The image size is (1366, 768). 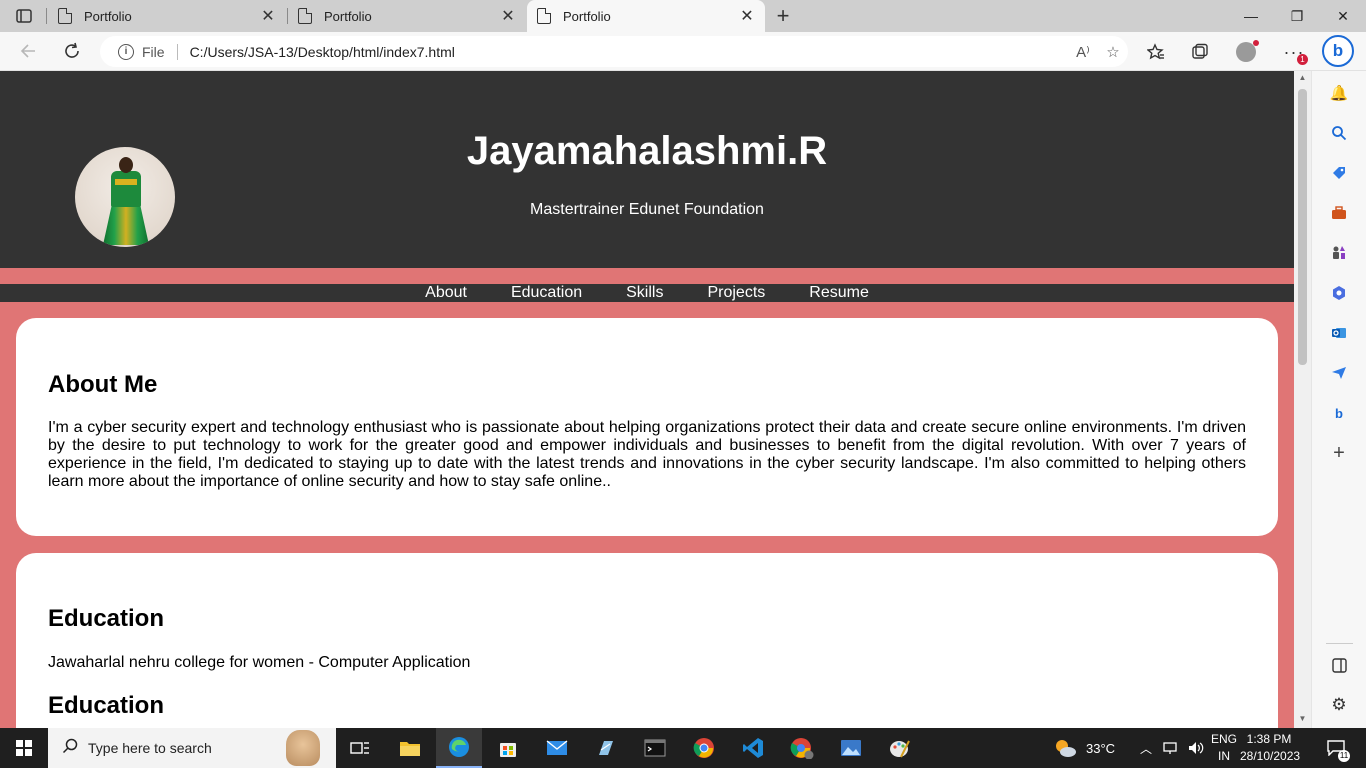 I want to click on settings-more-icon: ··· 1, so click(x=1295, y=52).